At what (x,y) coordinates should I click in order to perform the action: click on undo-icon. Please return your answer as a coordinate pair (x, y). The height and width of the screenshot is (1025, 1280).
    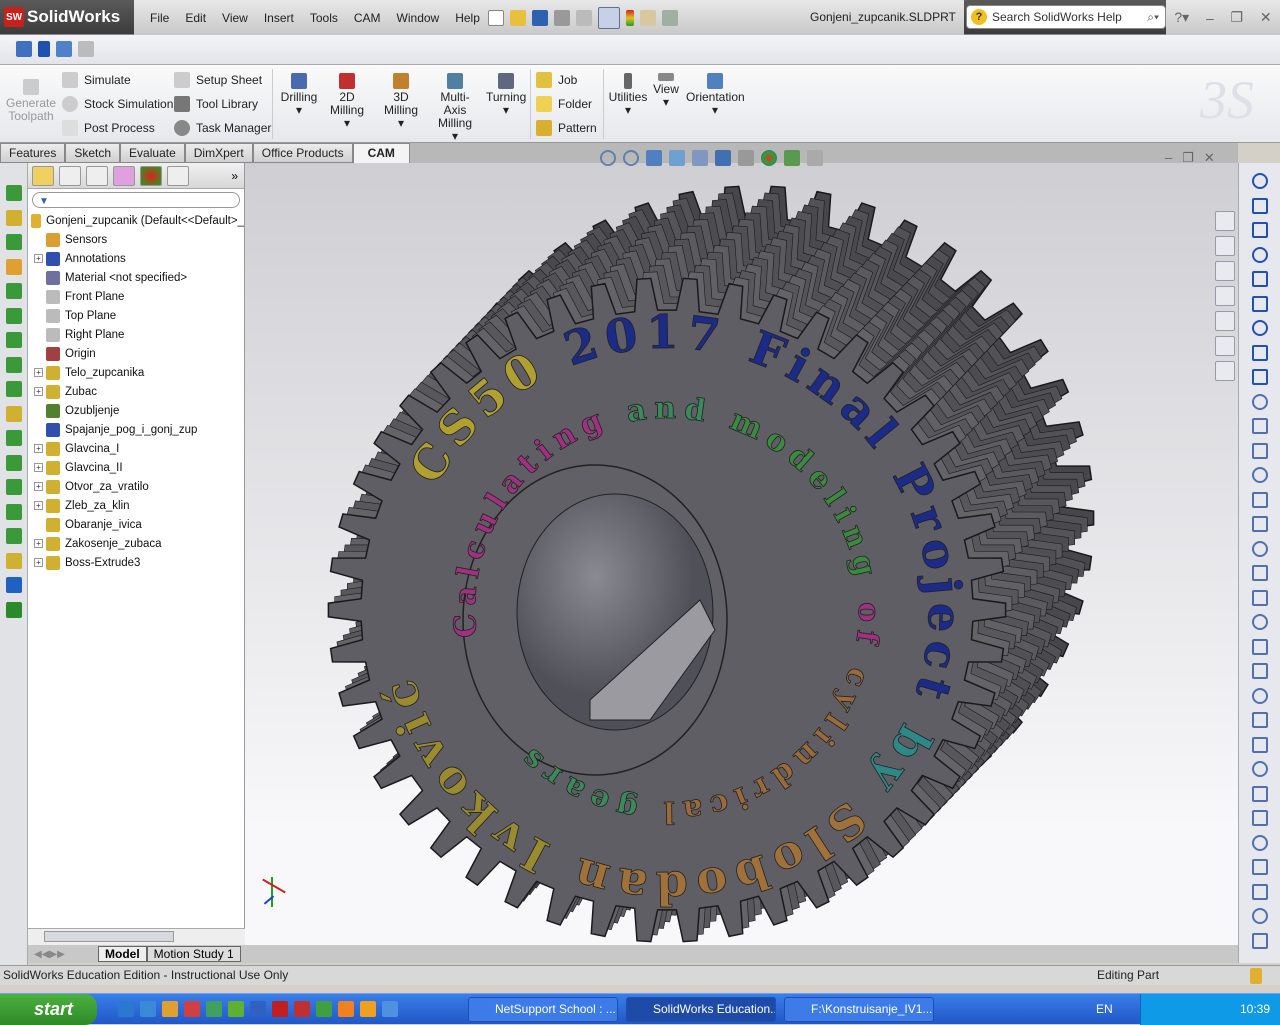
    Looking at the image, I should click on (584, 17).